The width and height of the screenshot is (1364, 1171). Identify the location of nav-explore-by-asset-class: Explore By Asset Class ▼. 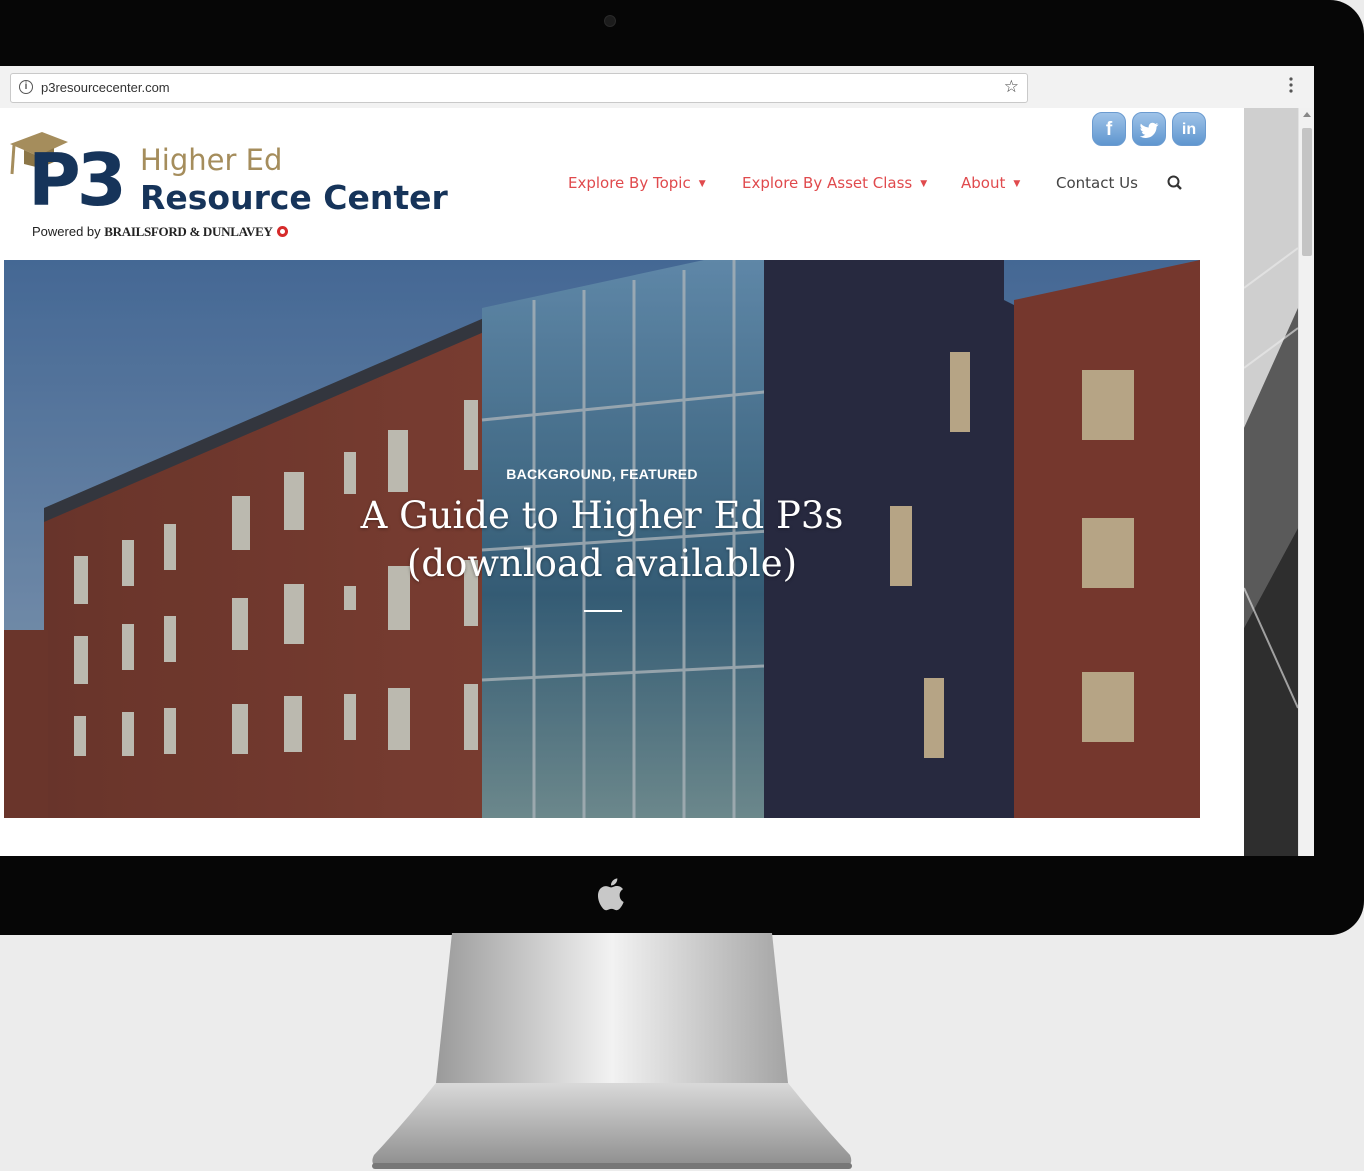
(834, 183).